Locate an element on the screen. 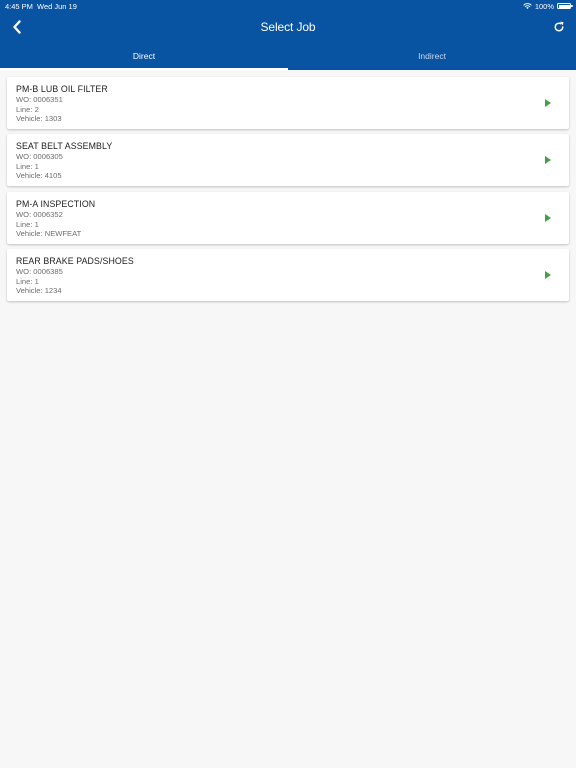 Image resolution: width=576 pixels, height=768 pixels. job-work-order: WO: 0006351 is located at coordinates (39, 99).